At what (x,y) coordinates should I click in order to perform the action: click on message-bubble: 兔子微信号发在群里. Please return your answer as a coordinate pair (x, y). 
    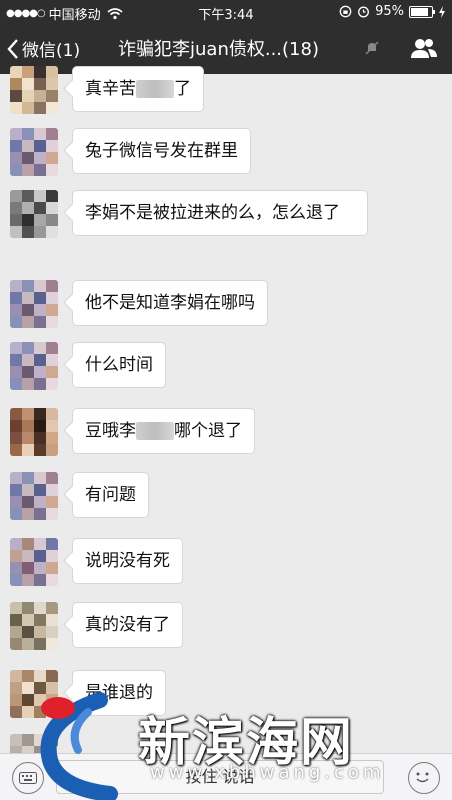
    Looking at the image, I should click on (161, 151).